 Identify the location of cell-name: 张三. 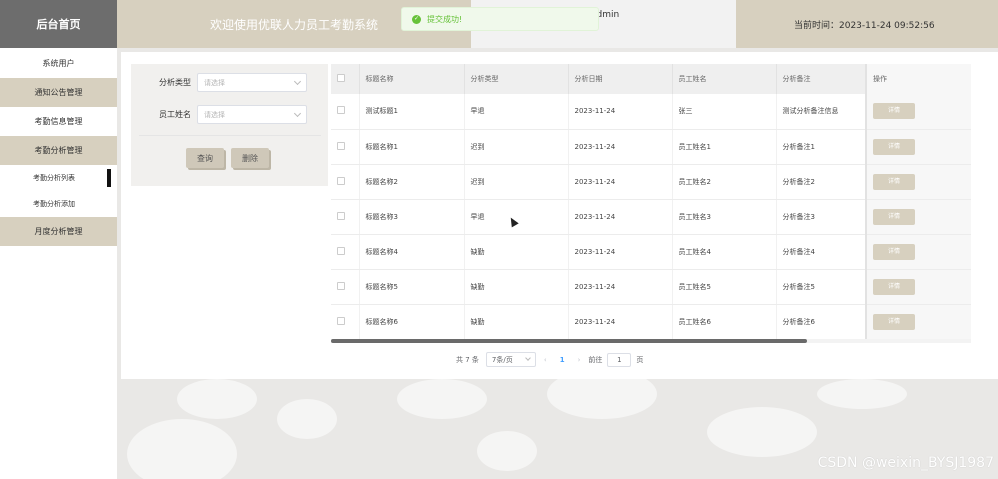
(724, 112).